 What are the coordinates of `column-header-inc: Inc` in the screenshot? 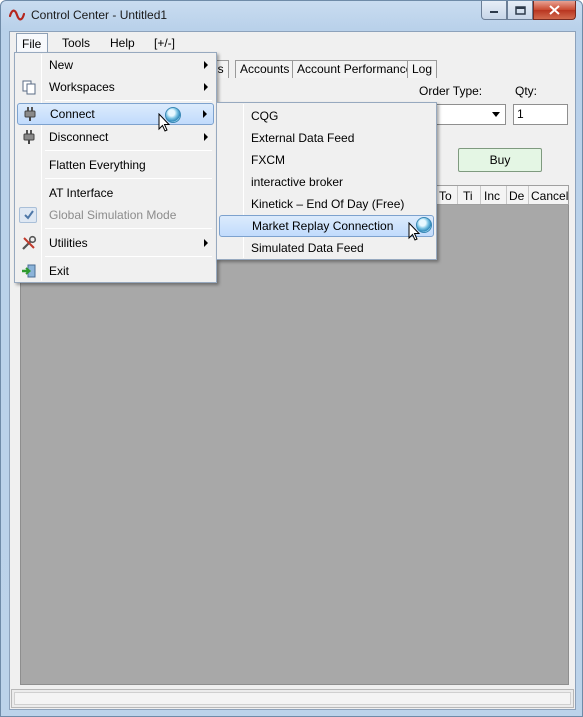 It's located at (492, 196).